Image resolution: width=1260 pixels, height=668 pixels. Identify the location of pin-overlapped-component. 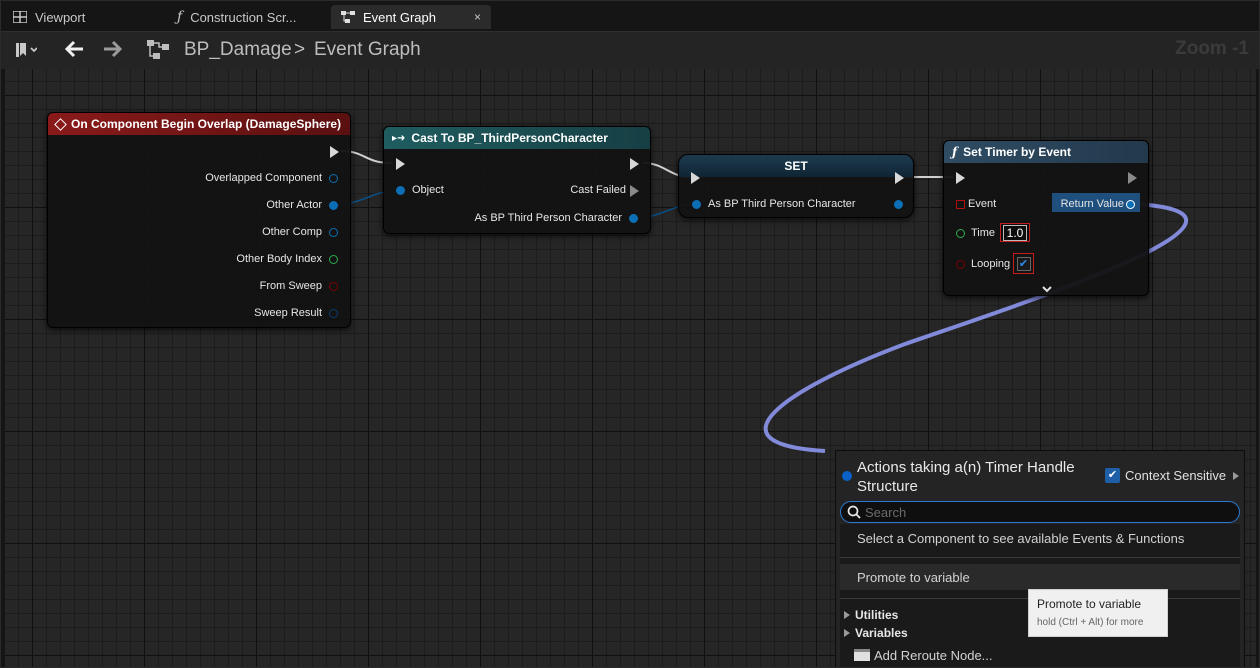
(333, 178).